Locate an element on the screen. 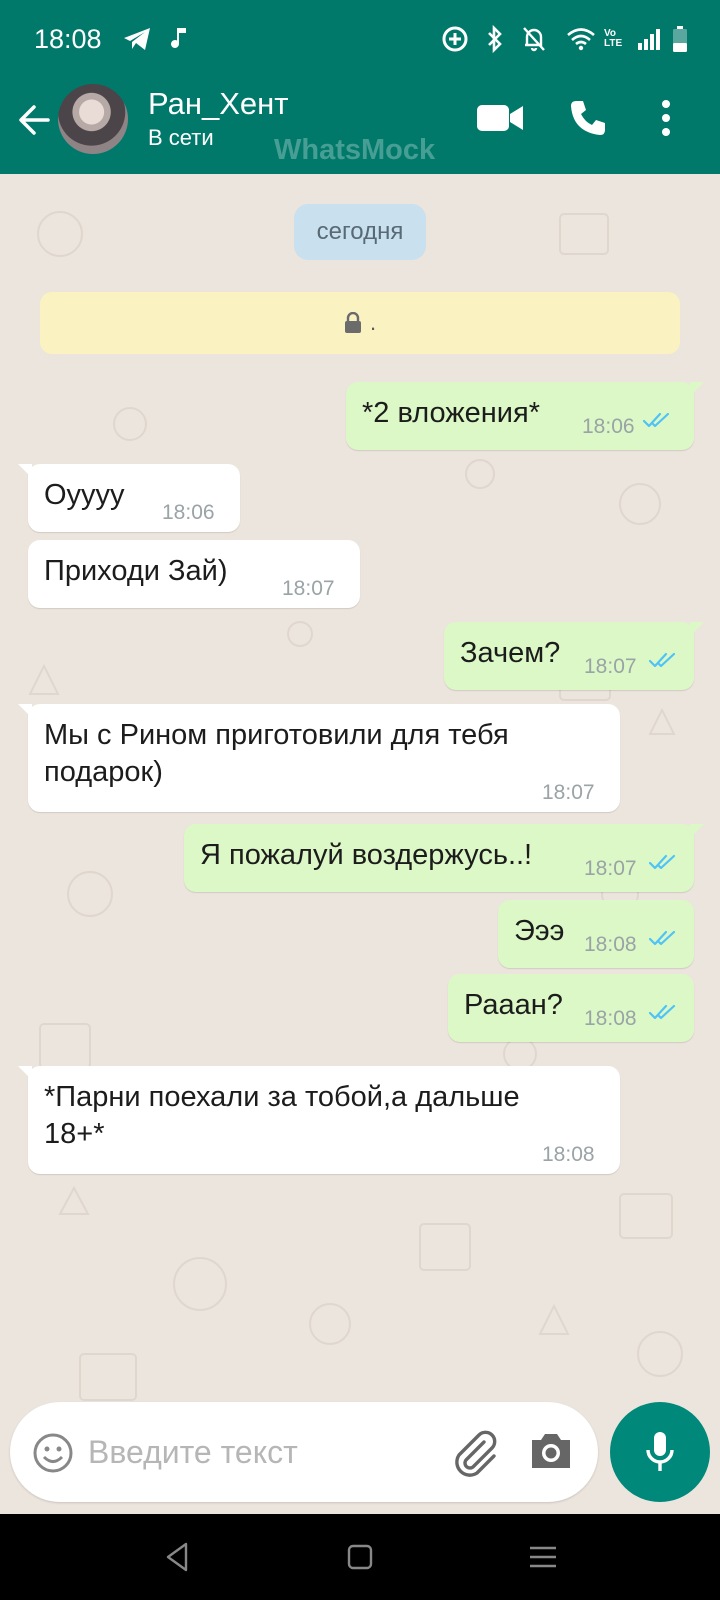 The image size is (720, 1600). microphone-icon is located at coordinates (660, 1452).